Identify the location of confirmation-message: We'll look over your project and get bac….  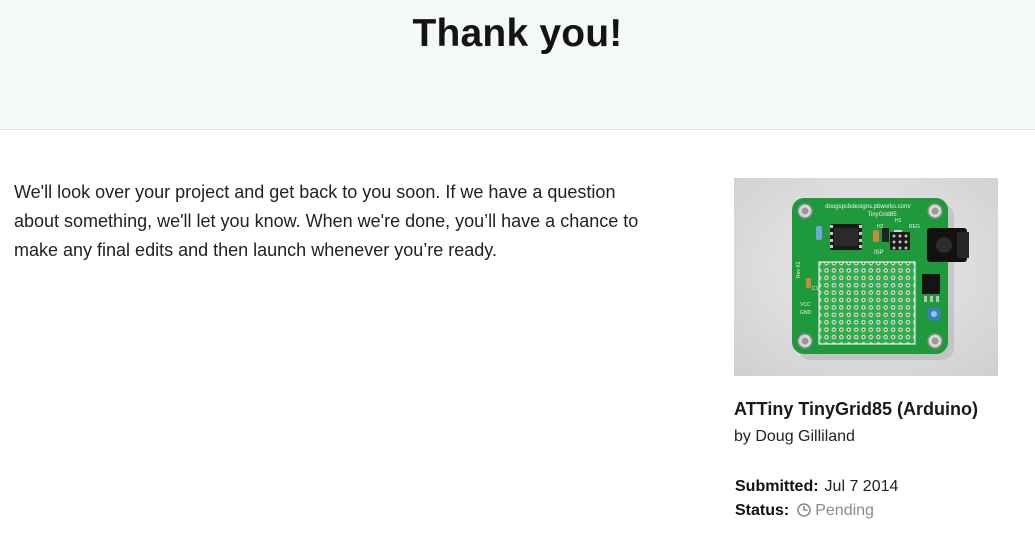
(326, 221).